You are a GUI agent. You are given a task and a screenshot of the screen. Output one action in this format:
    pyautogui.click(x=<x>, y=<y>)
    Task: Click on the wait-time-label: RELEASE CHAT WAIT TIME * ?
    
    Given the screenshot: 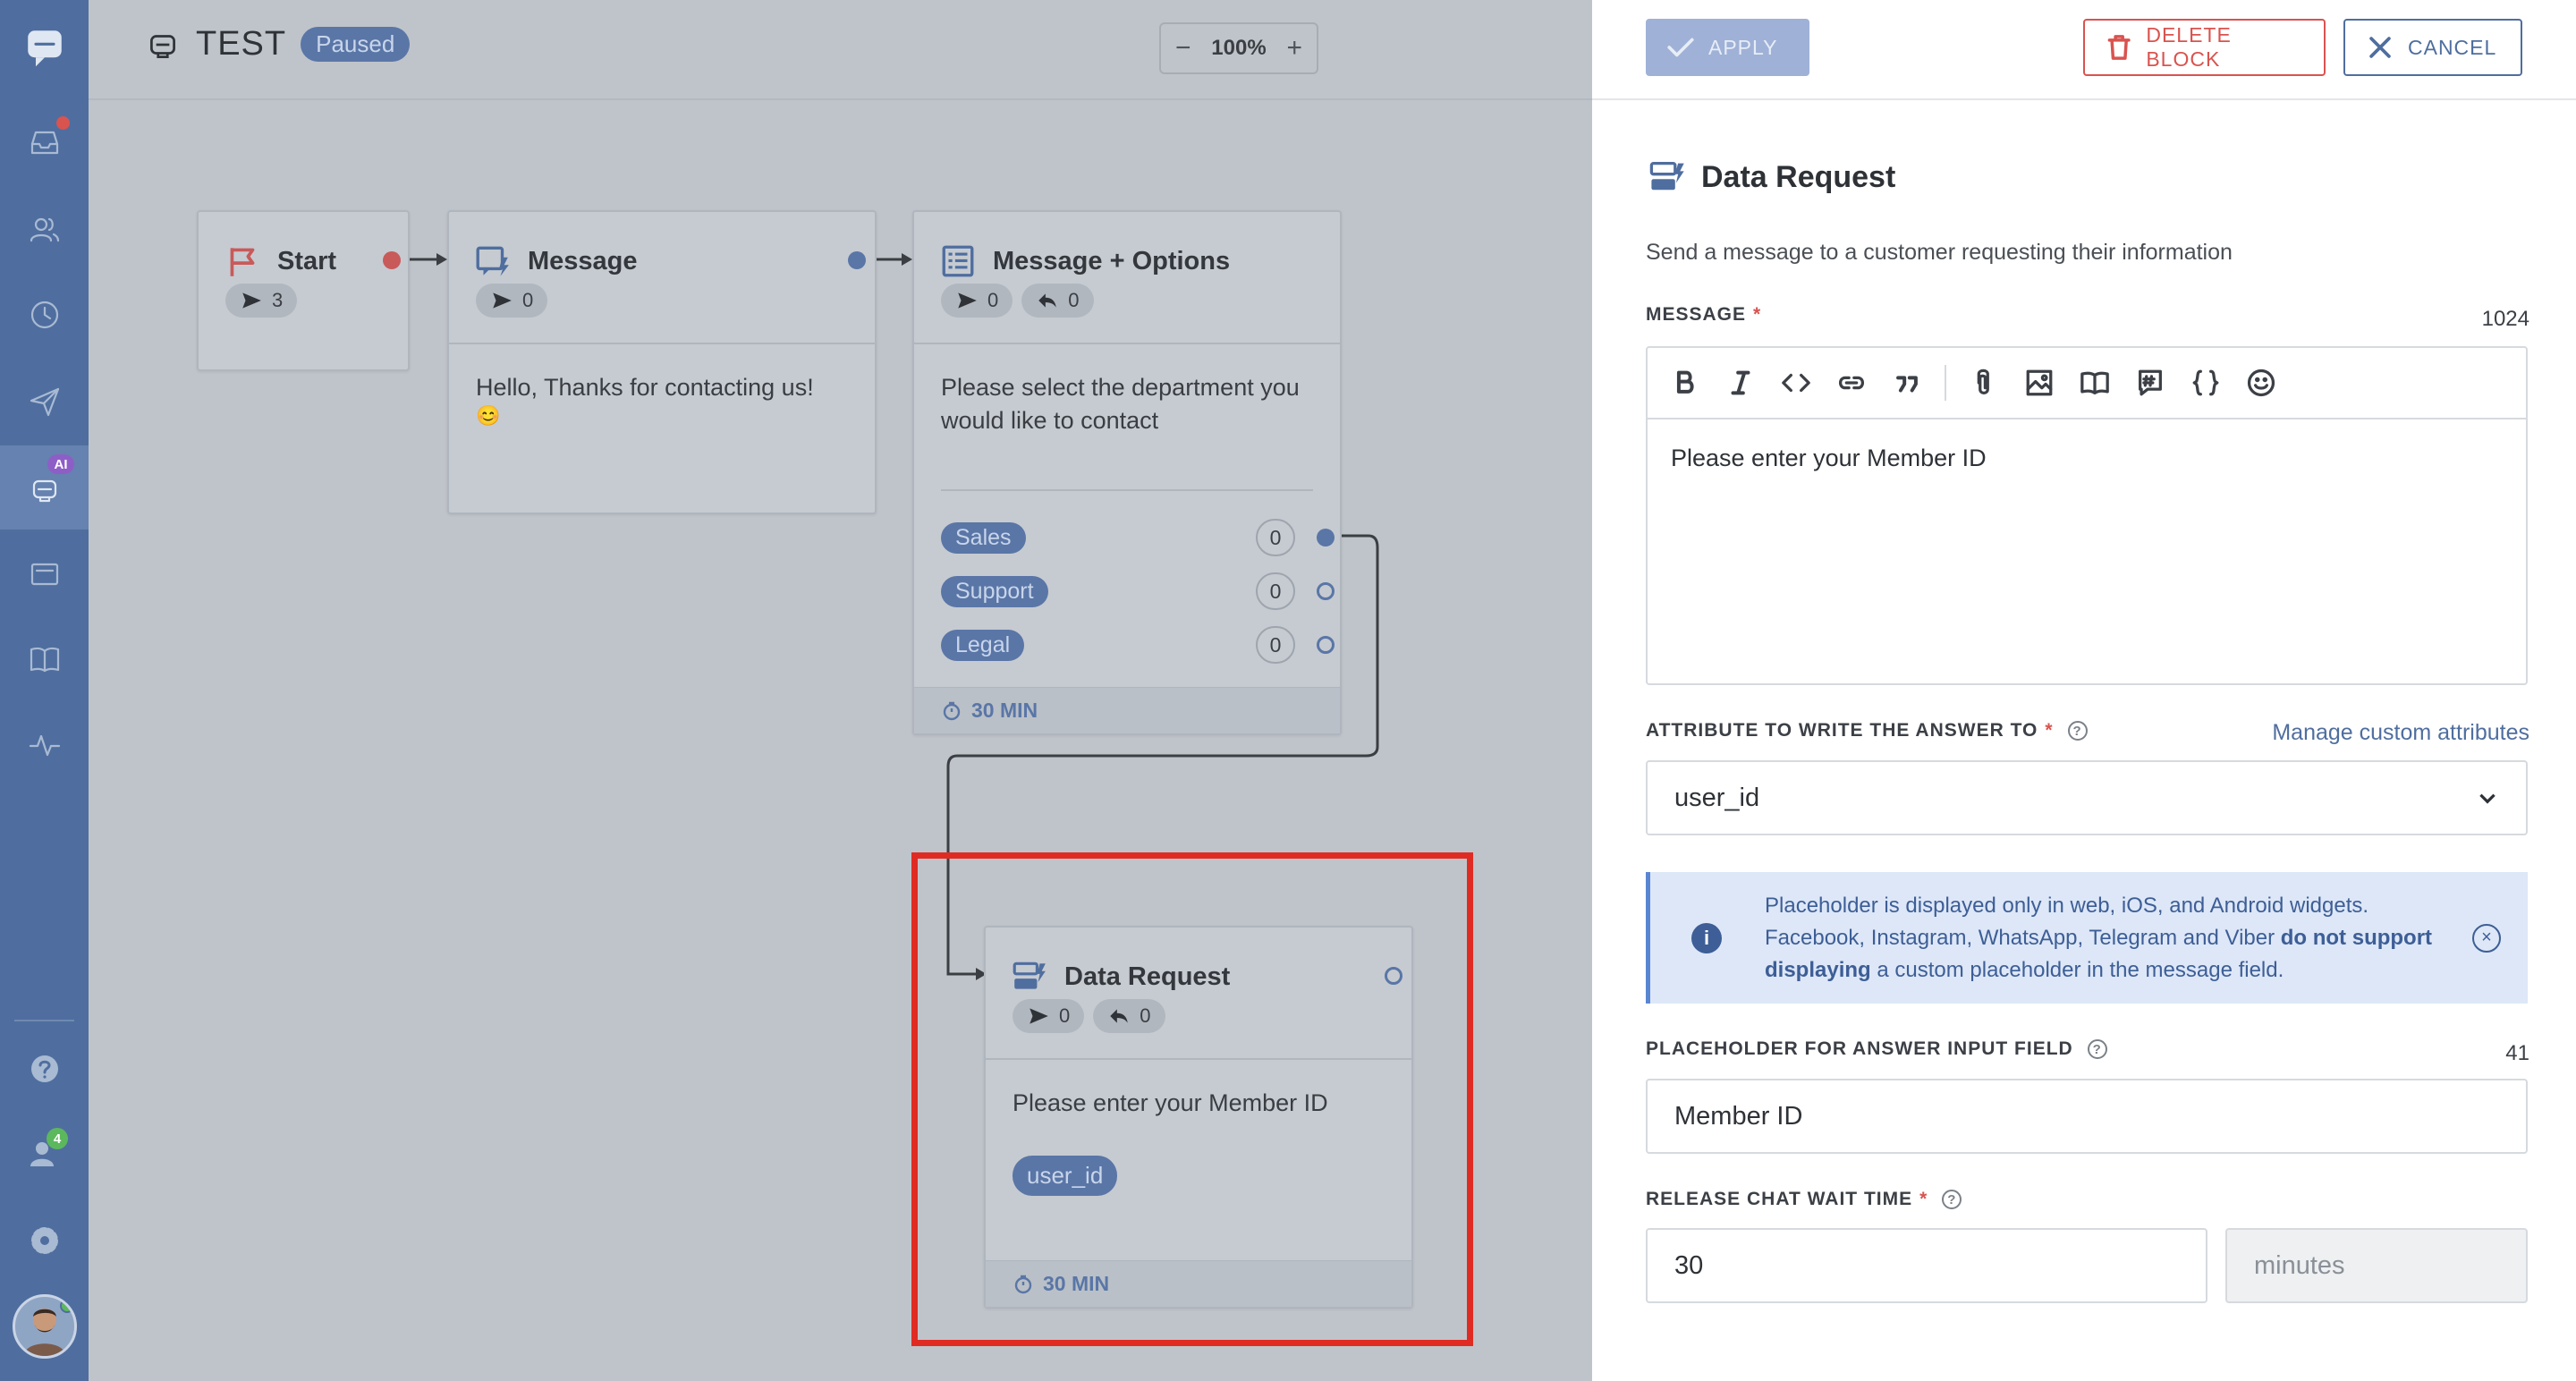 What is the action you would take?
    pyautogui.click(x=1804, y=1199)
    